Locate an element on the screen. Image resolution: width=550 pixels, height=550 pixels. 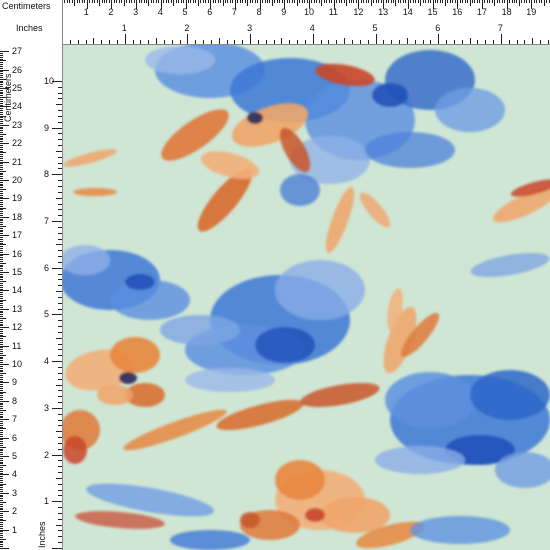
left-cm-number: 25 is located at coordinates (17, 87).